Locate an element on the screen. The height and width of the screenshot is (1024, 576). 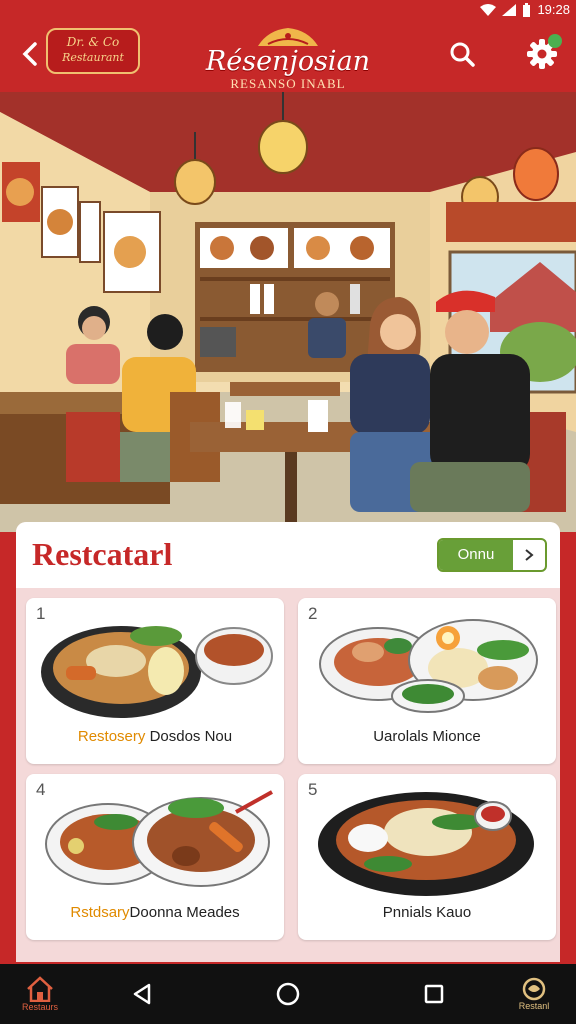
battery-icon is located at coordinates (527, 9).